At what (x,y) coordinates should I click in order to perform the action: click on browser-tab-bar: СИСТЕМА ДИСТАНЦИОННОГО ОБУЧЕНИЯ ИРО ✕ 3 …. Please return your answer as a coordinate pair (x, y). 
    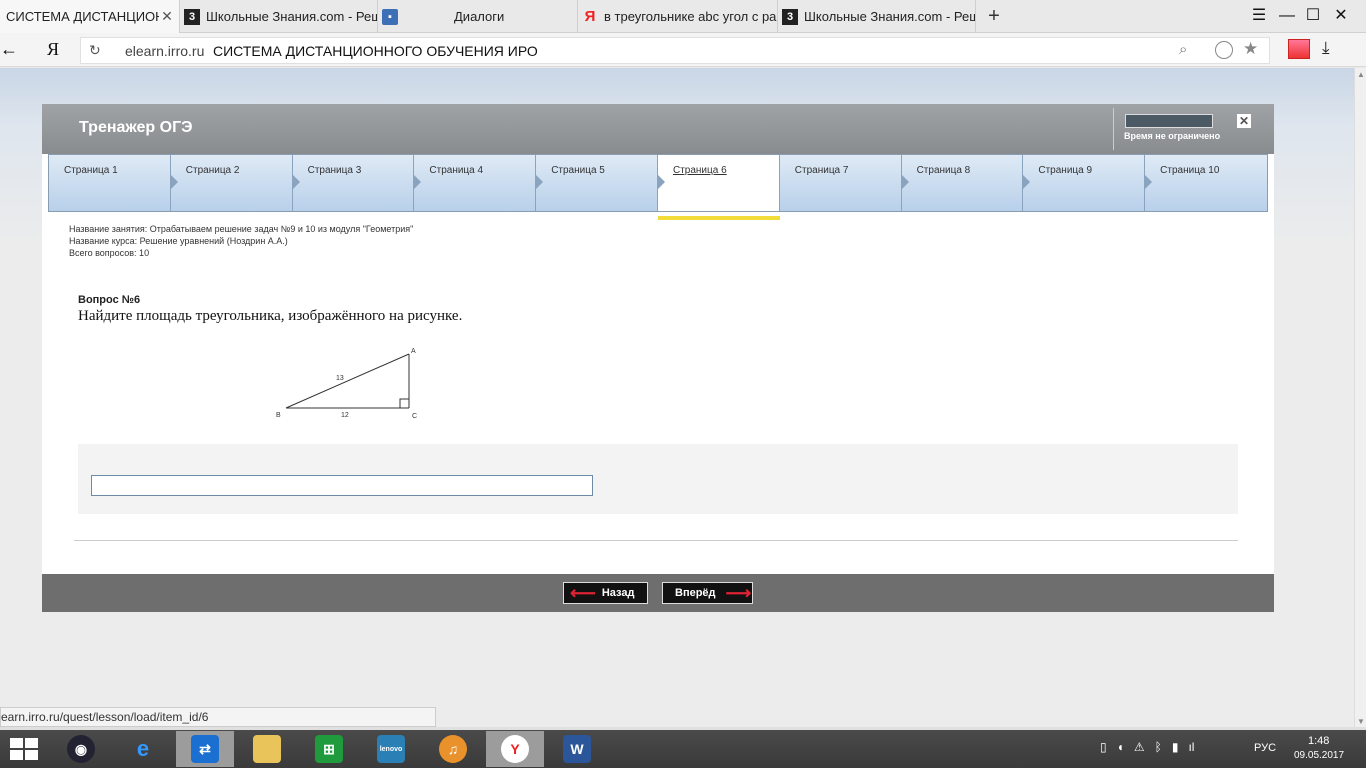
    Looking at the image, I should click on (683, 16).